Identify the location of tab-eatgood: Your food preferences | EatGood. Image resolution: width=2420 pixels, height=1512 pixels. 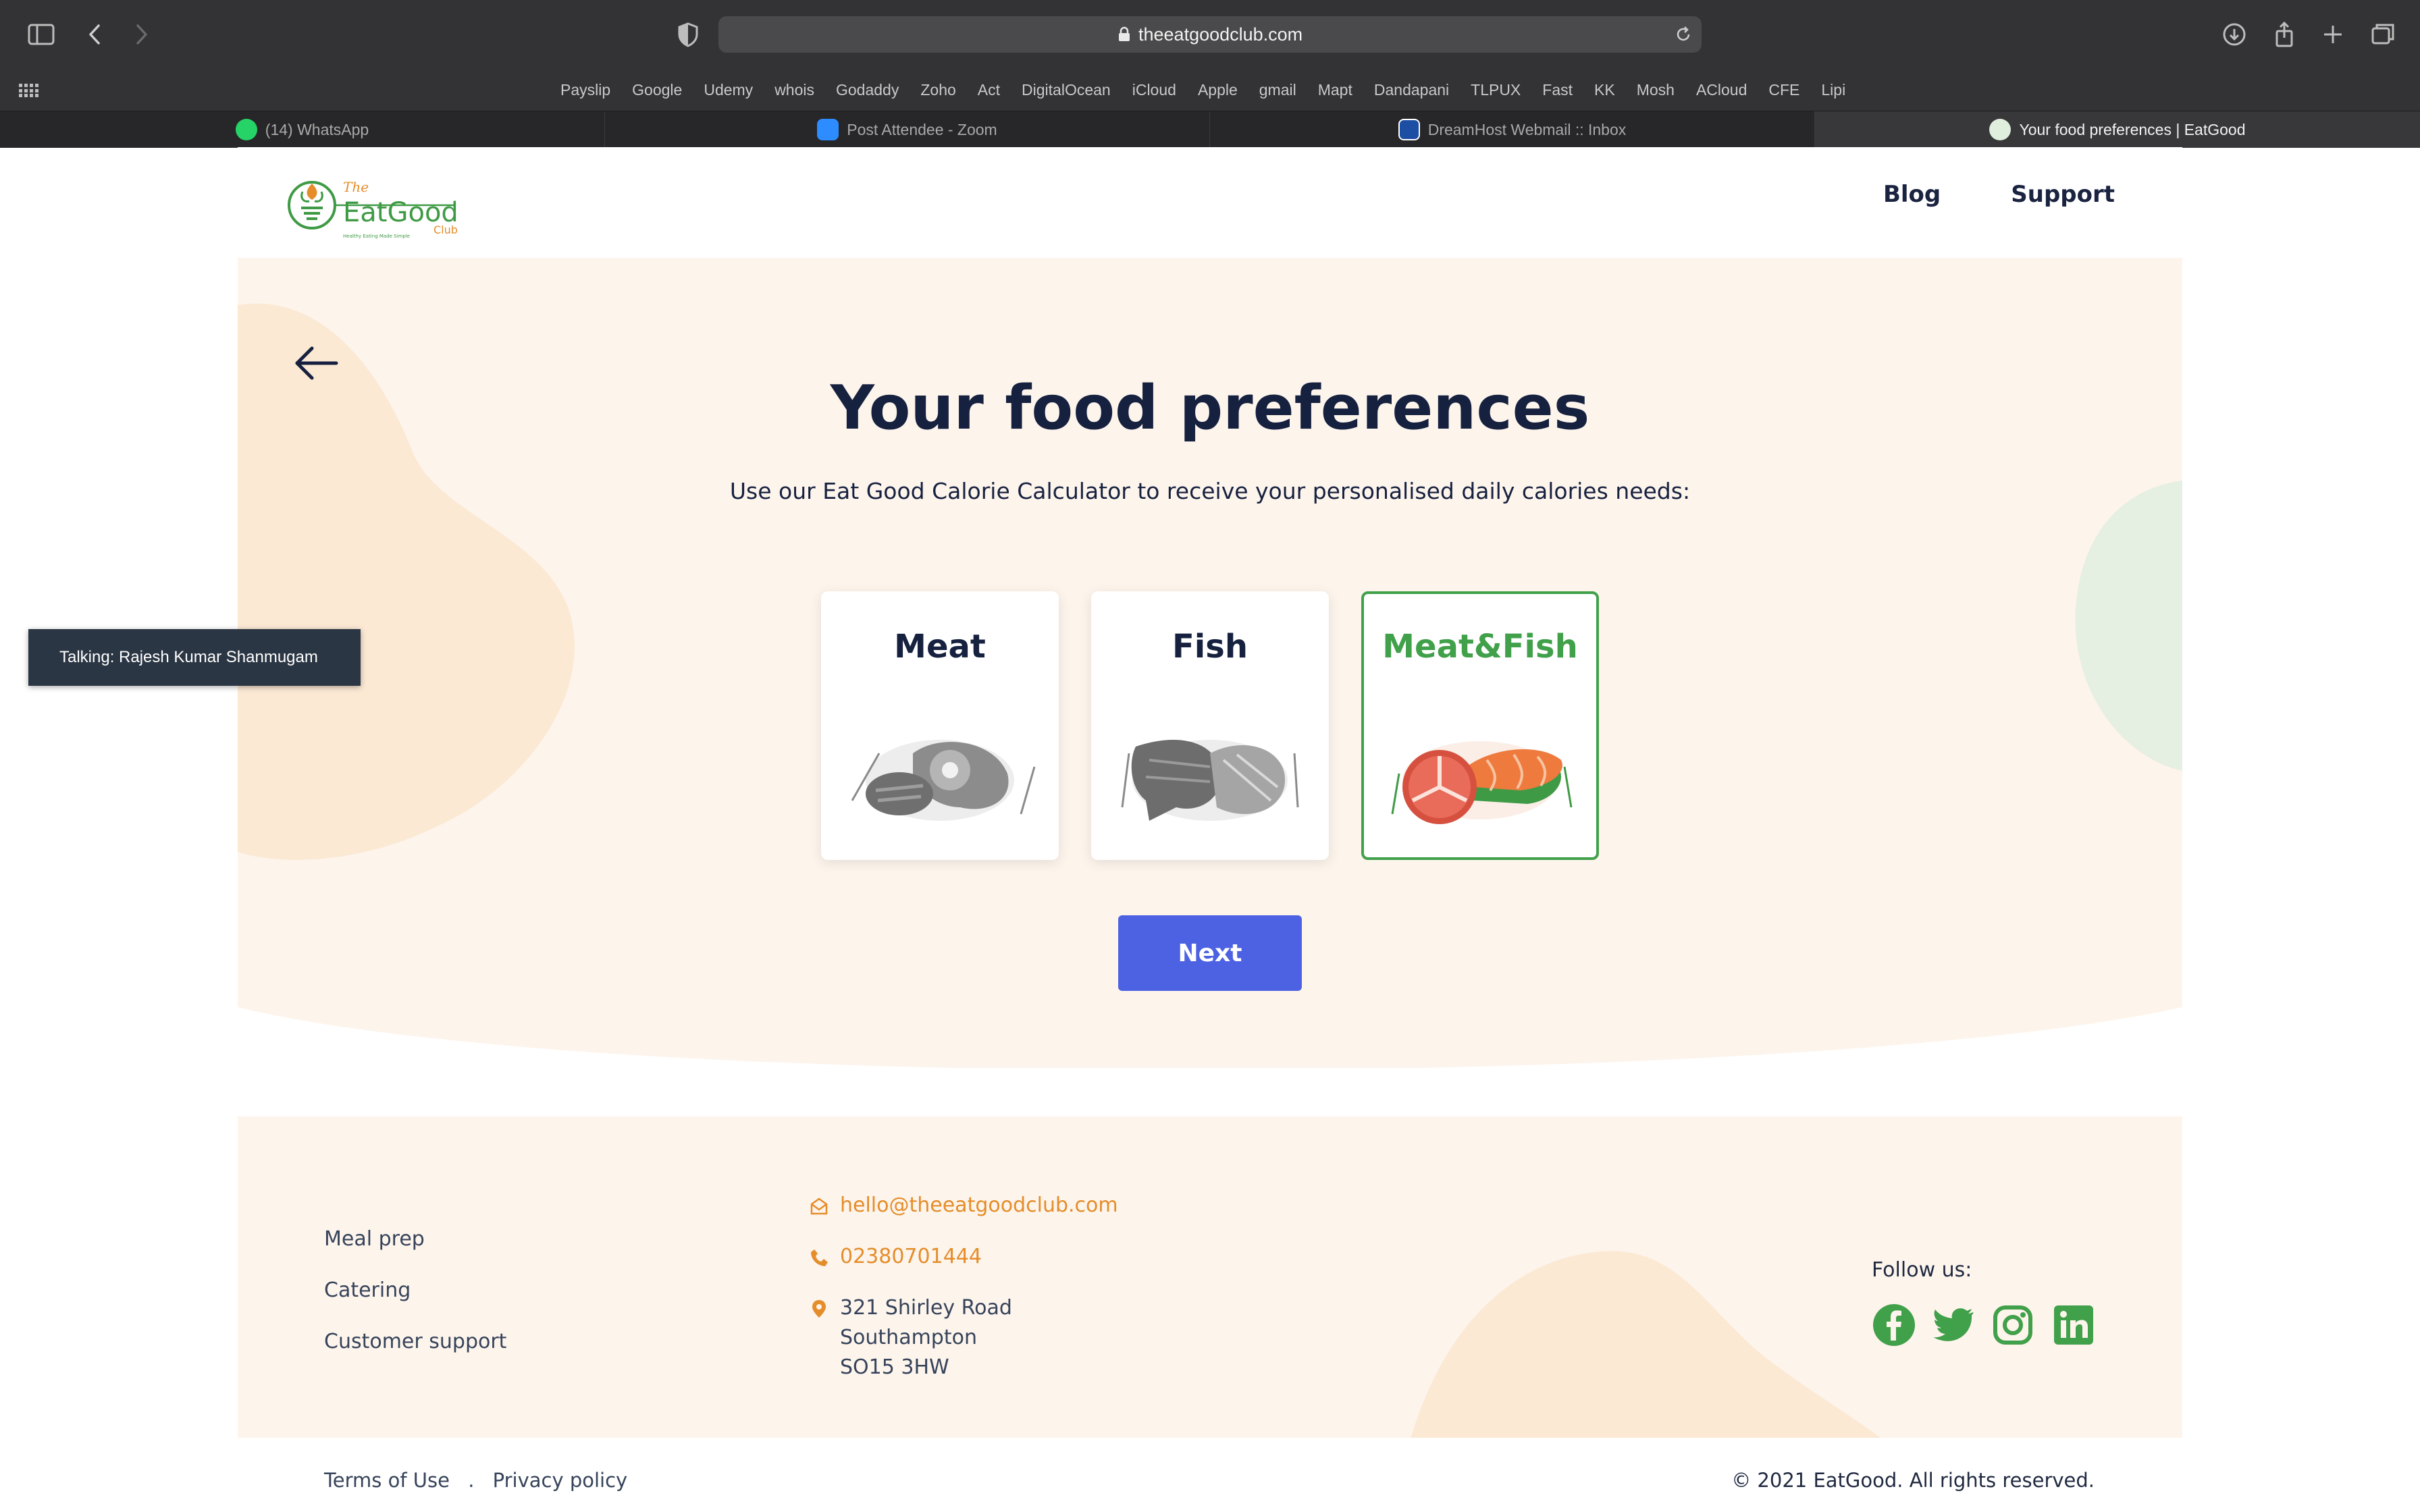
(2117, 129).